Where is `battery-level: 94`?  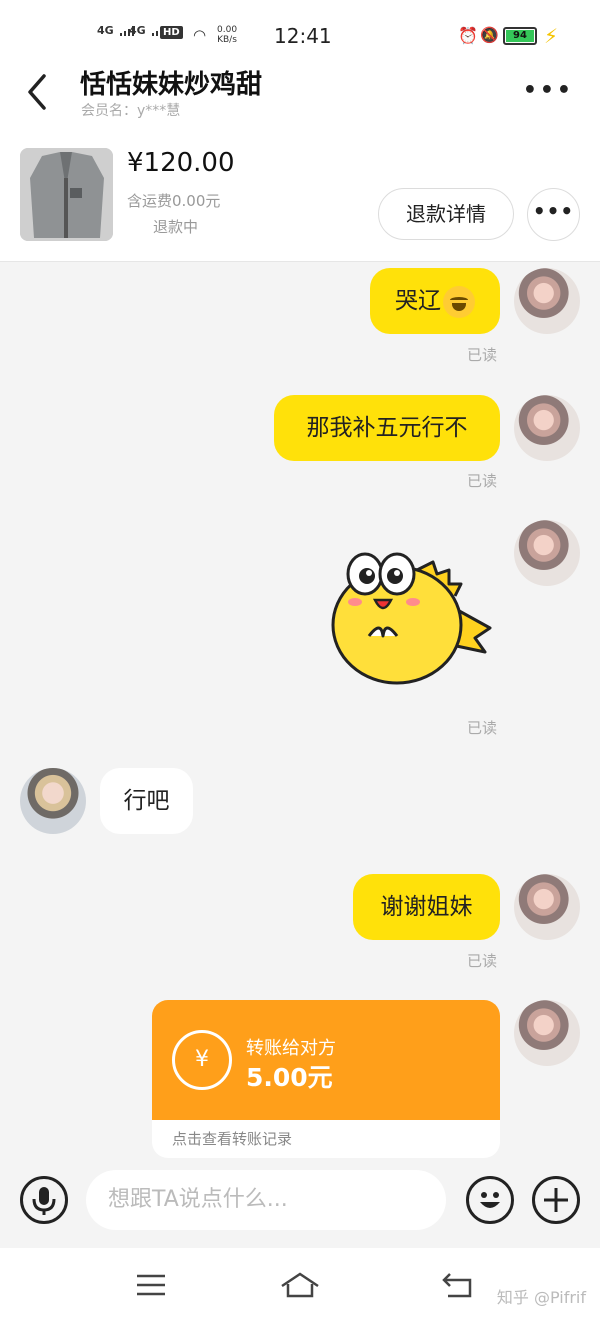 battery-level: 94 is located at coordinates (520, 36).